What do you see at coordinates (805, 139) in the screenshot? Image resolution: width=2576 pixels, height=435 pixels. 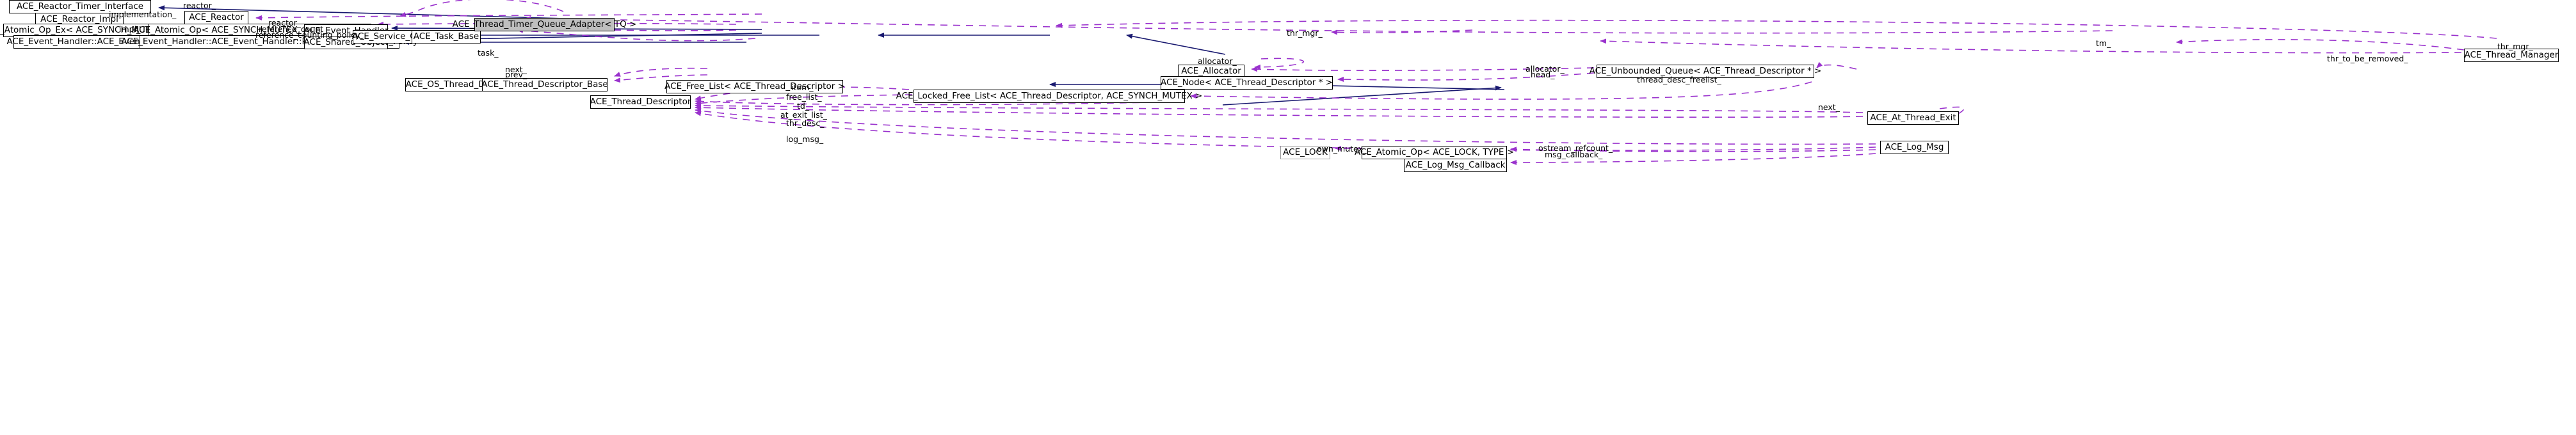 I see `edge-label-log-msg: log_msg_` at bounding box center [805, 139].